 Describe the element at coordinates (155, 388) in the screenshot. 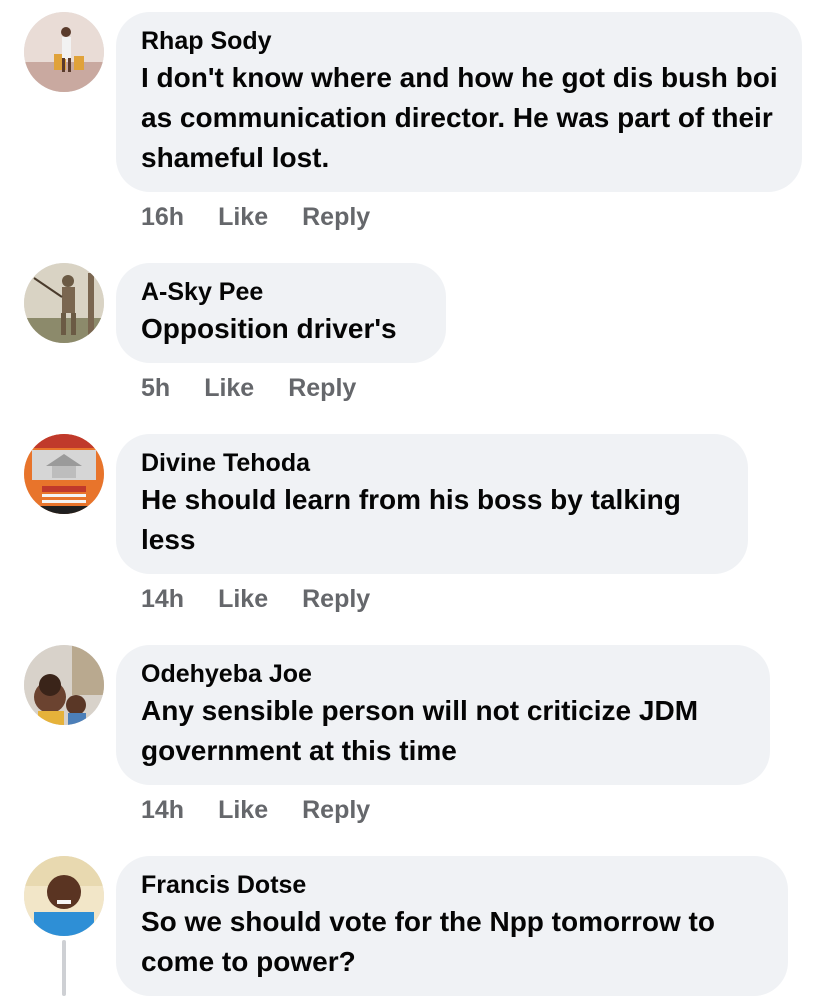

I see `comment-timestamp: 5h` at that location.